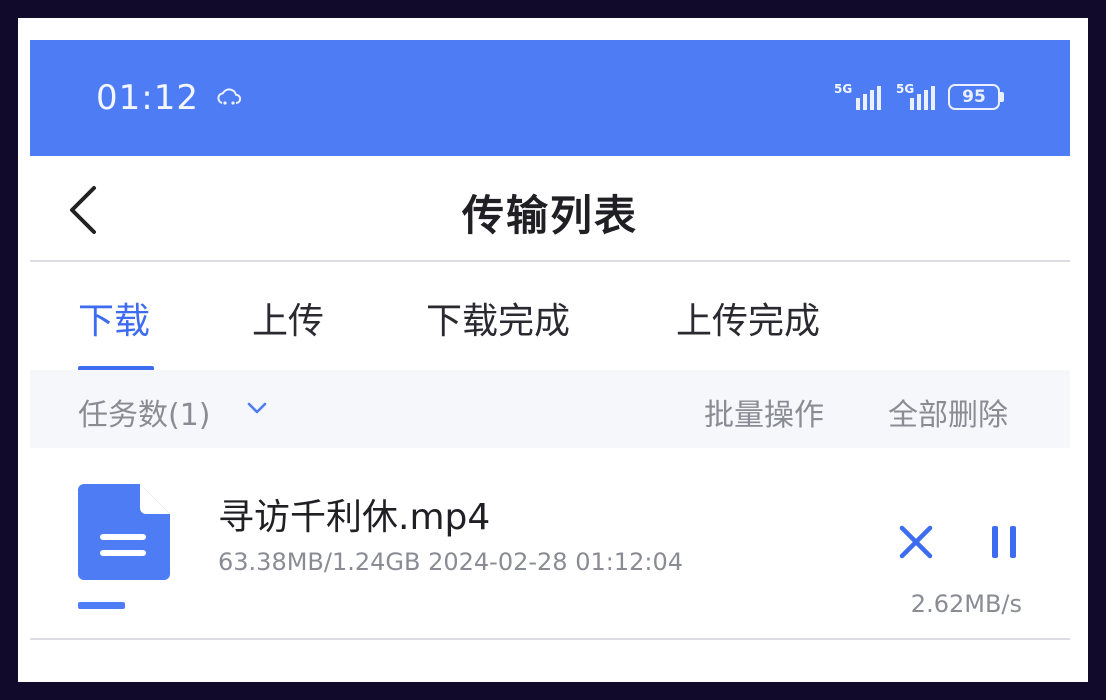 This screenshot has height=700, width=1106. I want to click on document-icon, so click(124, 532).